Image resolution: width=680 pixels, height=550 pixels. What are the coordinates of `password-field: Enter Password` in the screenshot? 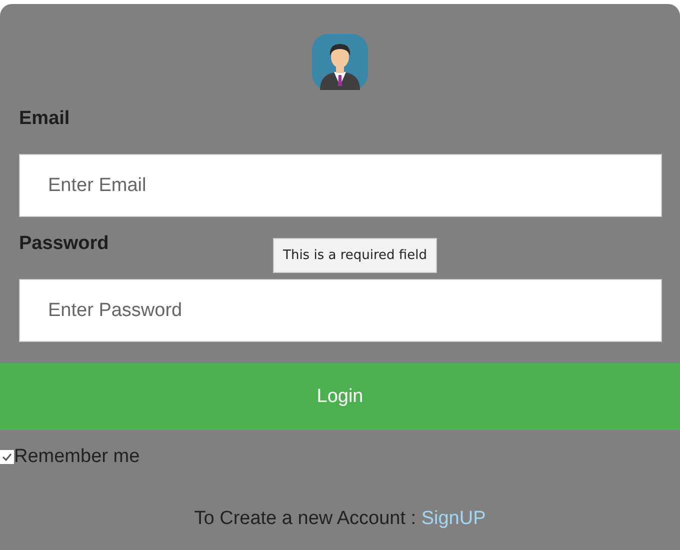 It's located at (340, 310).